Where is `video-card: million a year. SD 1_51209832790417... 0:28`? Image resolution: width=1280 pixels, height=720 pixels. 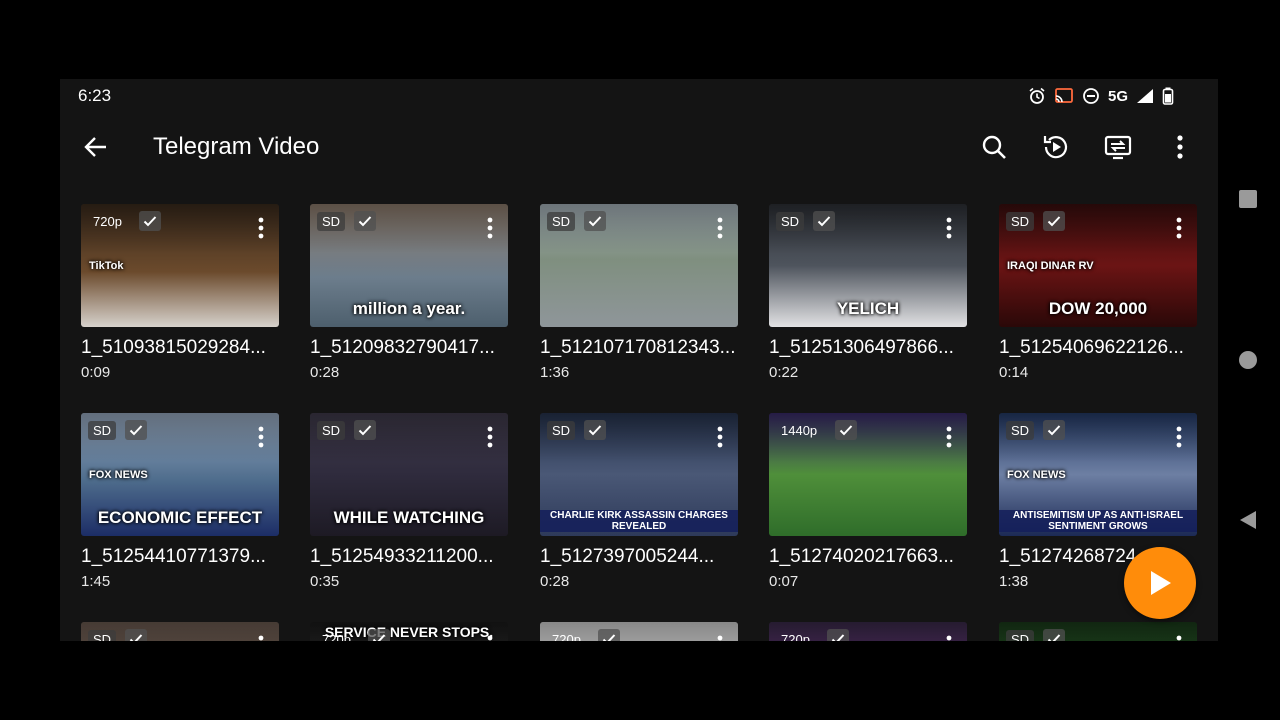
video-card: million a year. SD 1_51209832790417... 0:28 is located at coordinates (409, 299).